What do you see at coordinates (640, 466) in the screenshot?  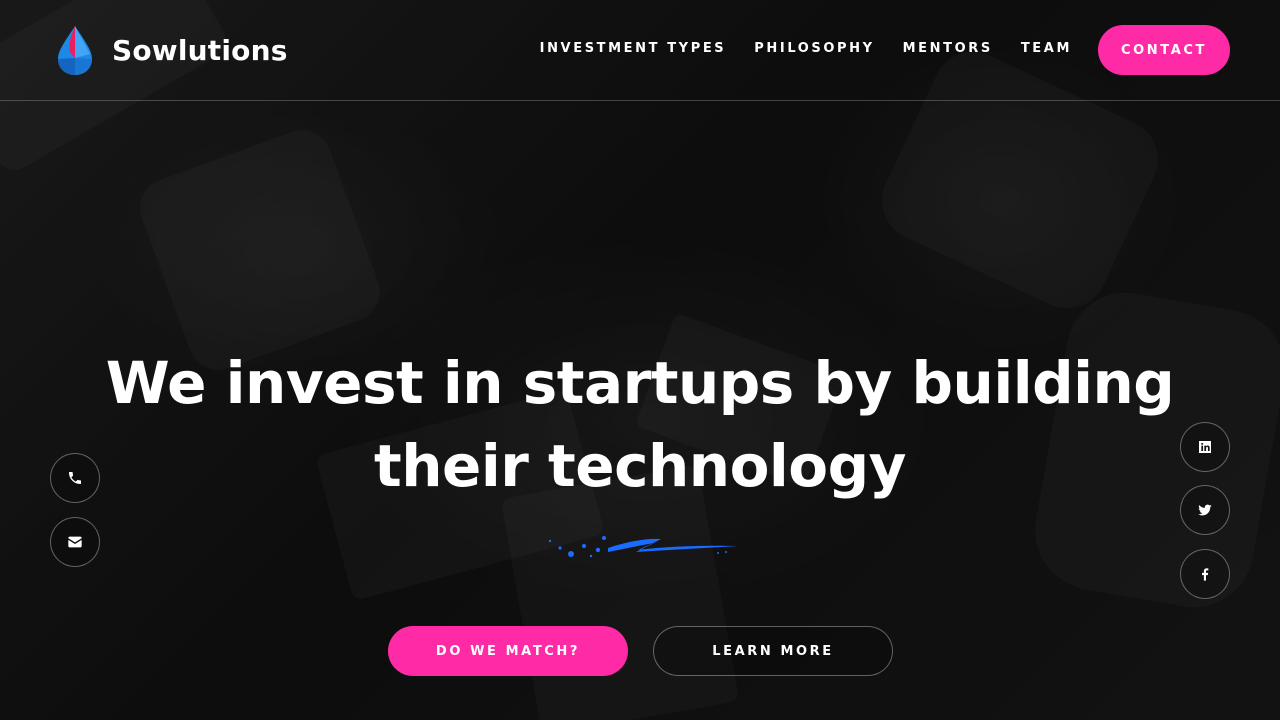 I see `hero-title-line-2: their technology` at bounding box center [640, 466].